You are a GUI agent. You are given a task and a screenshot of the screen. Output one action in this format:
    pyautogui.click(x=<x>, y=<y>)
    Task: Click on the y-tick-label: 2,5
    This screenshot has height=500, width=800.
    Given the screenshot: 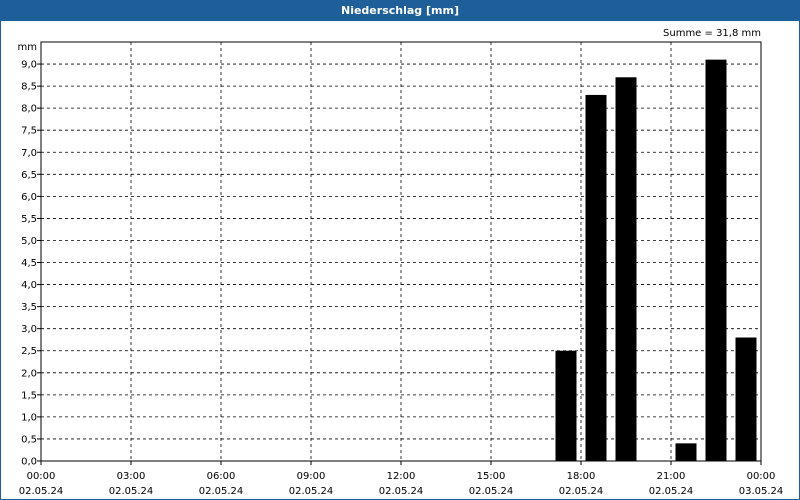 What is the action you would take?
    pyautogui.click(x=29, y=351)
    